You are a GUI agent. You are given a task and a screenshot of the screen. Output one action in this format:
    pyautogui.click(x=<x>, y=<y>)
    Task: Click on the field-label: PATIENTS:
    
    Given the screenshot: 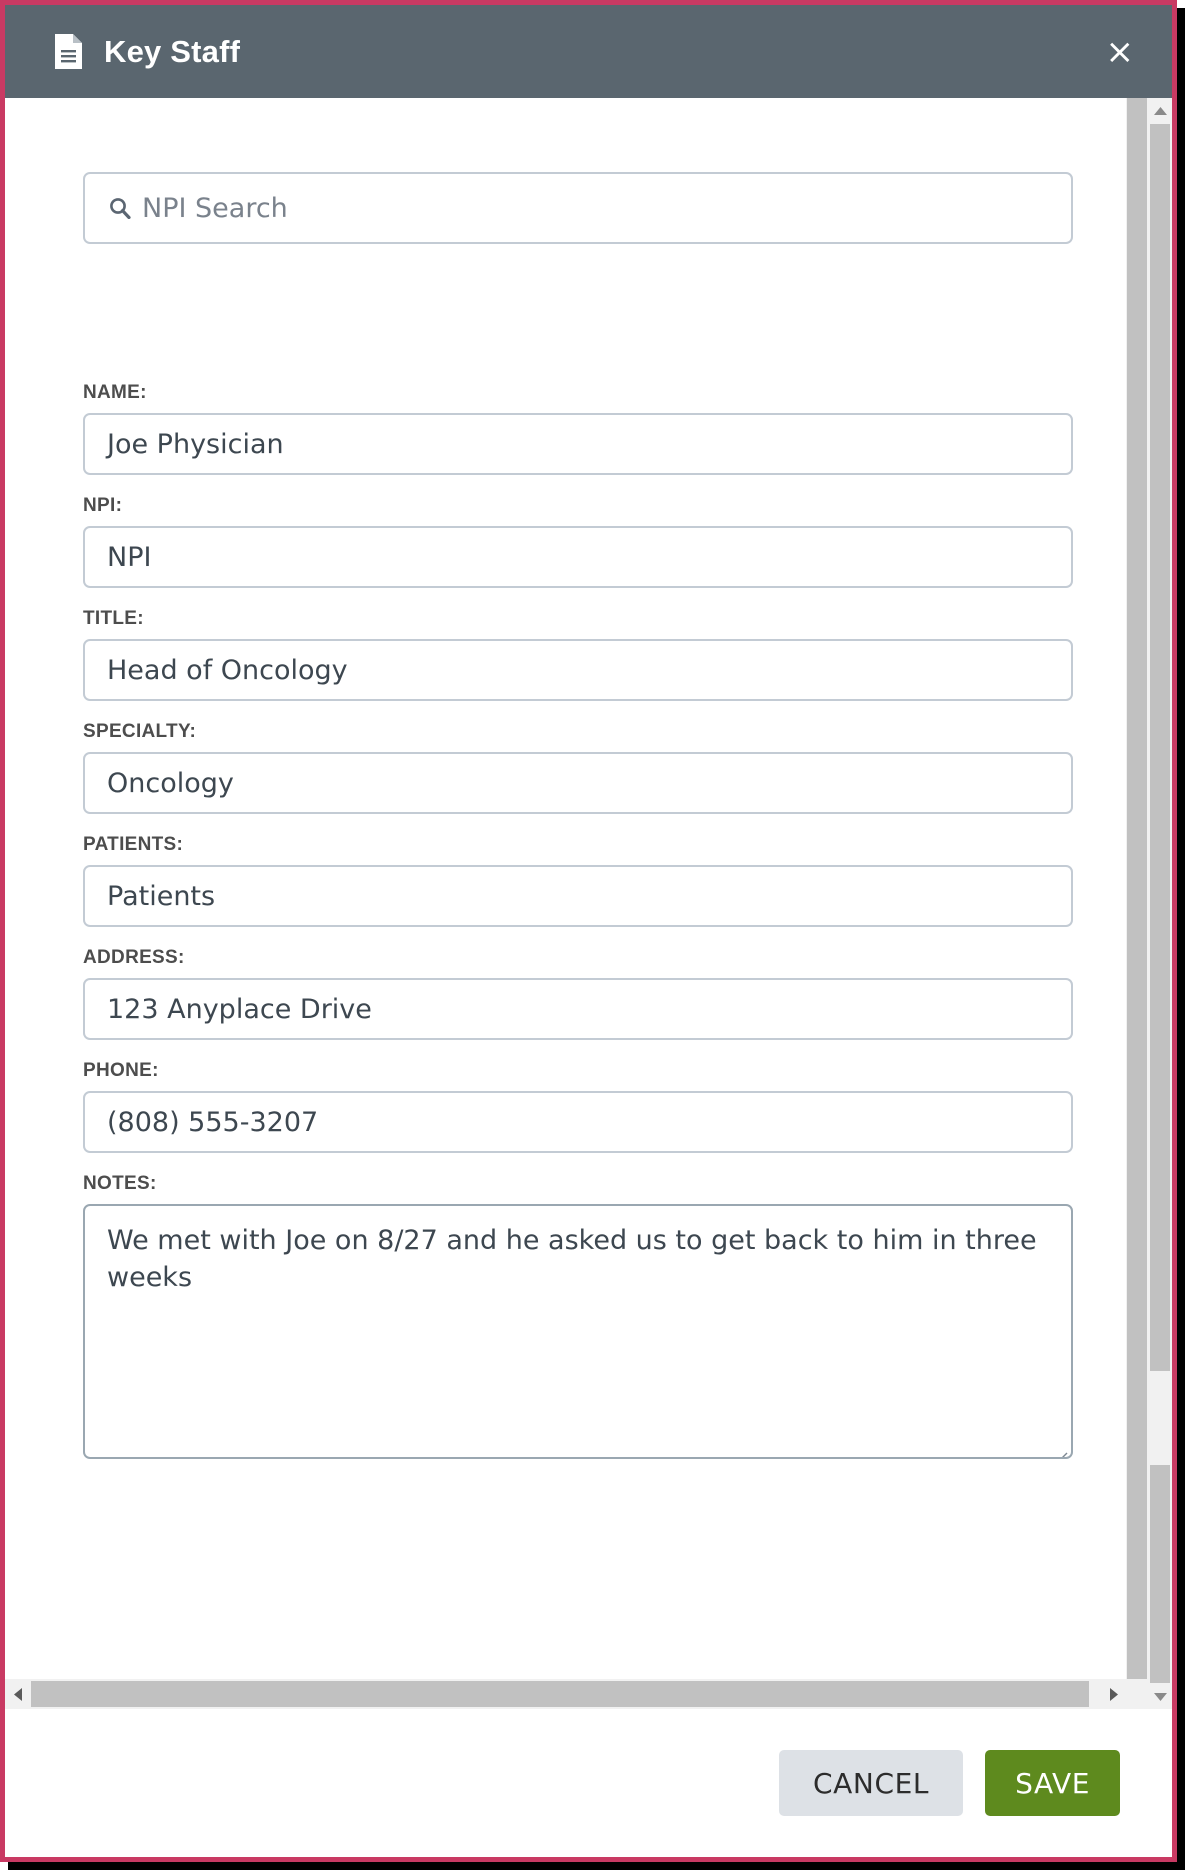 What is the action you would take?
    pyautogui.click(x=133, y=844)
    